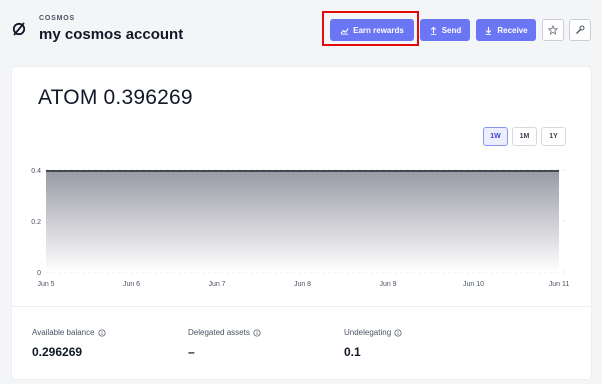 This screenshot has width=602, height=384. I want to click on x-tick-label: Jun 11, so click(559, 284).